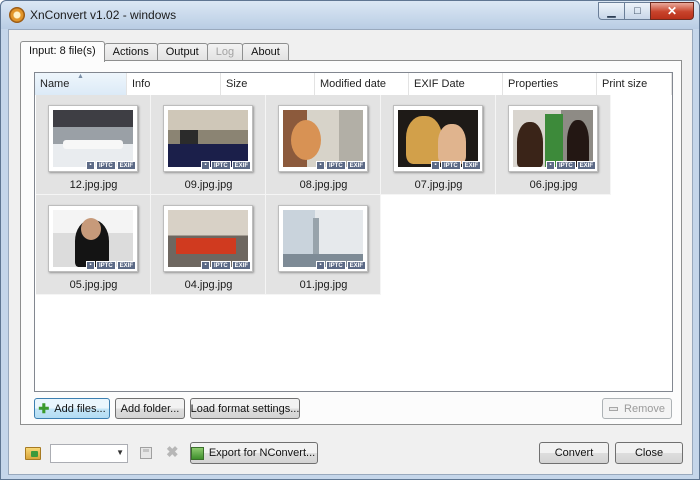 The image size is (700, 480). Describe the element at coordinates (574, 453) in the screenshot. I see `convert-button: Convert` at that location.